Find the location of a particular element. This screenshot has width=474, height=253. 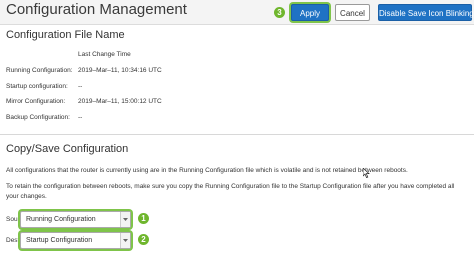

row-name-mirror: Mirror Configuration: is located at coordinates (36, 101).